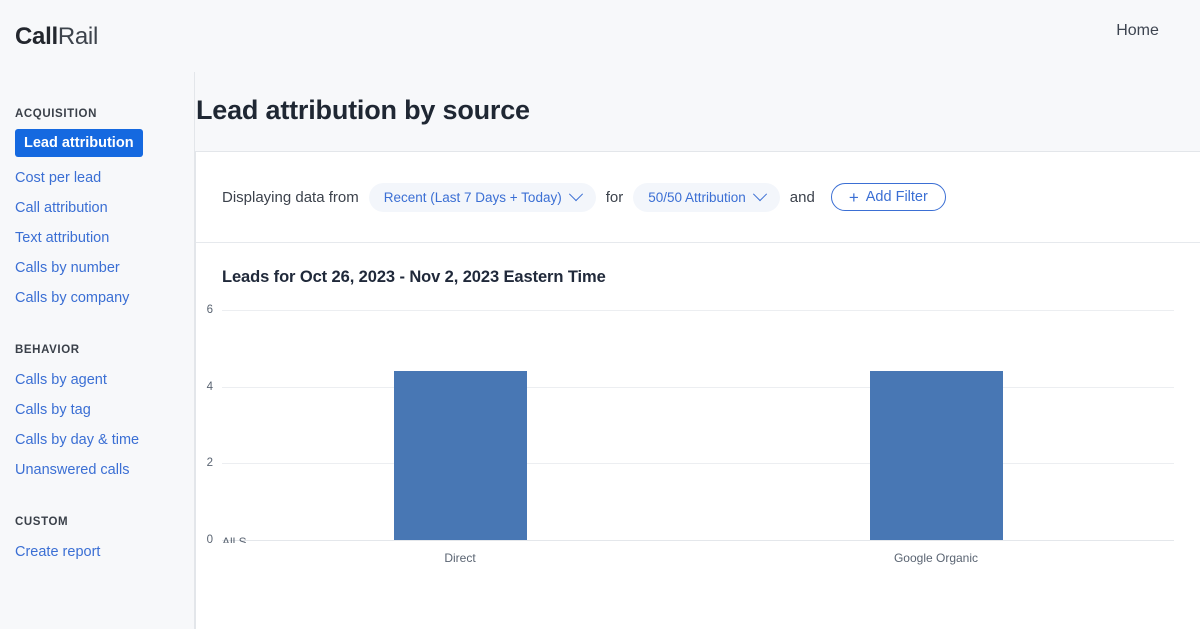 The width and height of the screenshot is (1200, 629). What do you see at coordinates (614, 197) in the screenshot?
I see `filter-conjunction-for: for` at bounding box center [614, 197].